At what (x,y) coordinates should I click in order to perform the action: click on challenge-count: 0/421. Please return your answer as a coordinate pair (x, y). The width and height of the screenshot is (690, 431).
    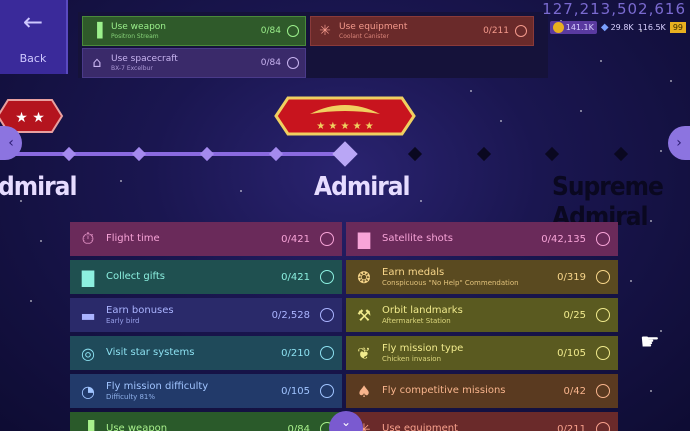
    Looking at the image, I should click on (295, 239).